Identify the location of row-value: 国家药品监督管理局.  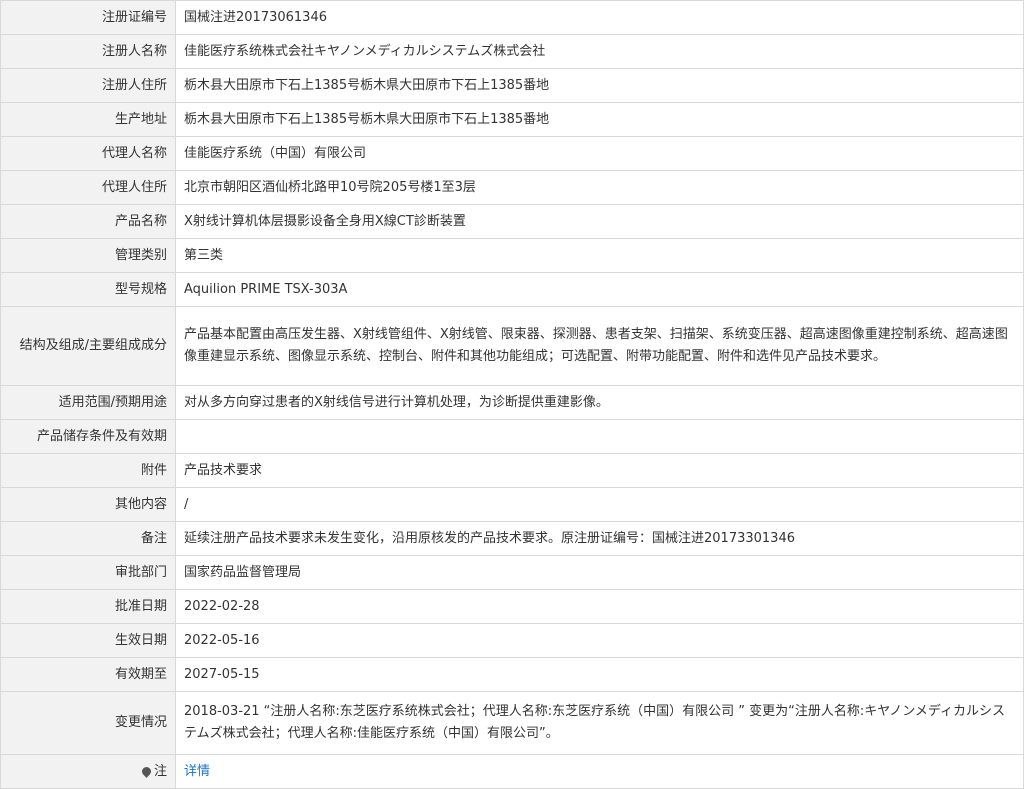
(599, 572).